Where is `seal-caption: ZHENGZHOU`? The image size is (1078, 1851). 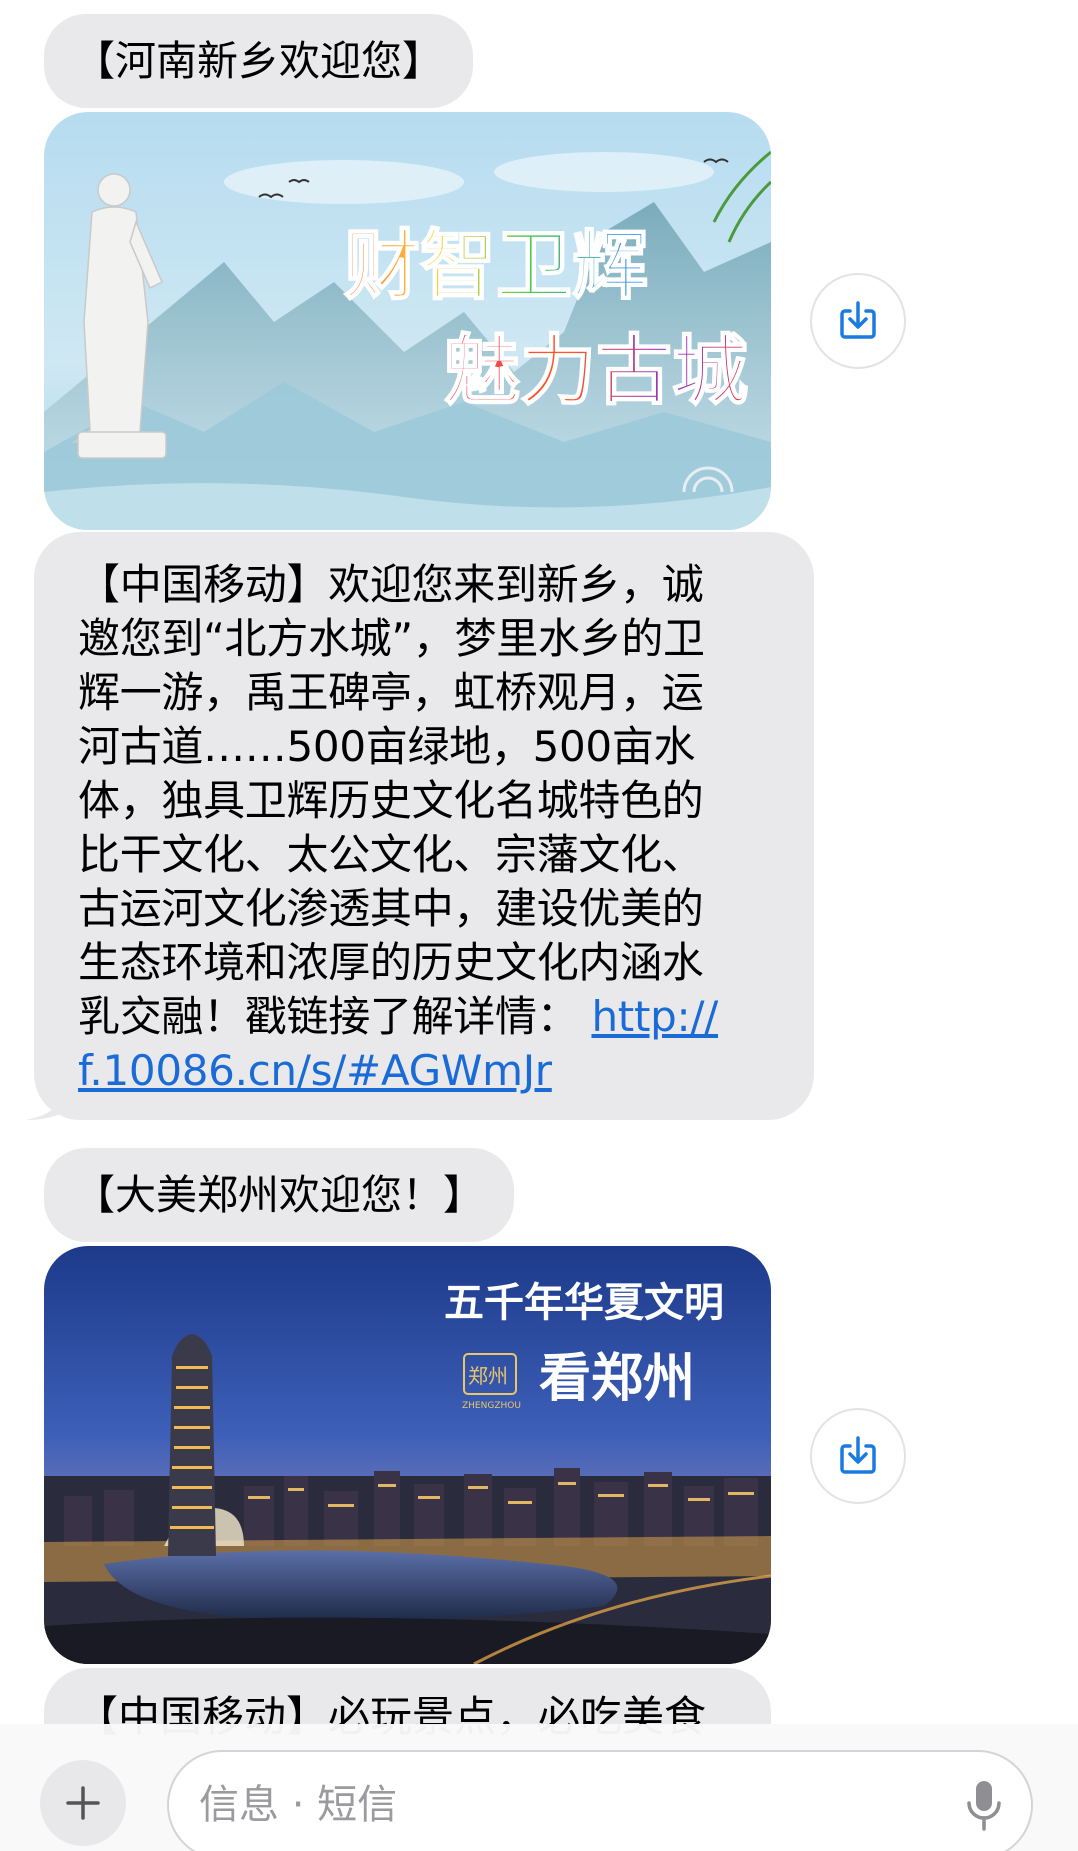
seal-caption: ZHENGZHOU is located at coordinates (491, 1406).